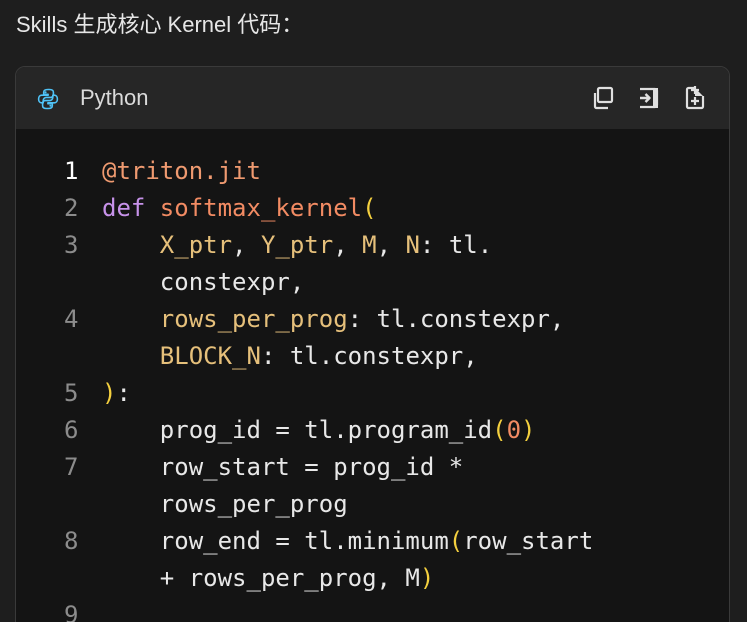 This screenshot has width=747, height=622. I want to click on insert-icon, so click(649, 98).